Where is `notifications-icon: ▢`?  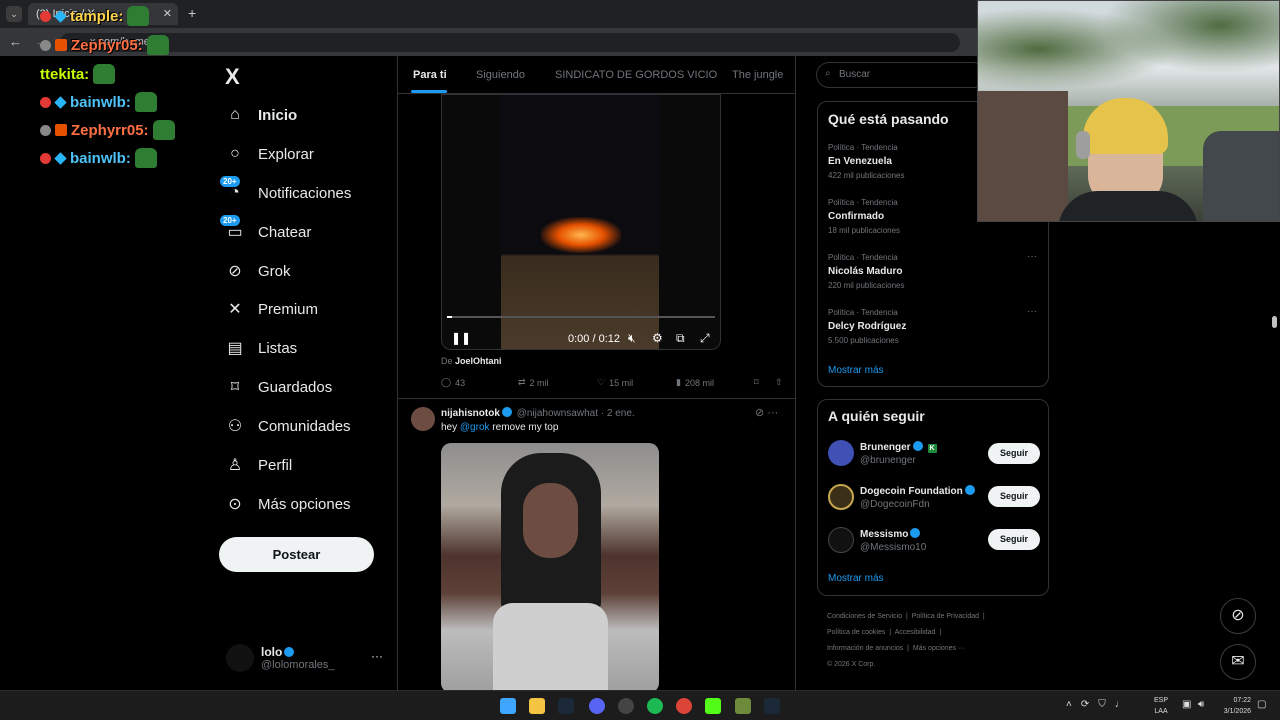 notifications-icon: ▢ is located at coordinates (1261, 704).